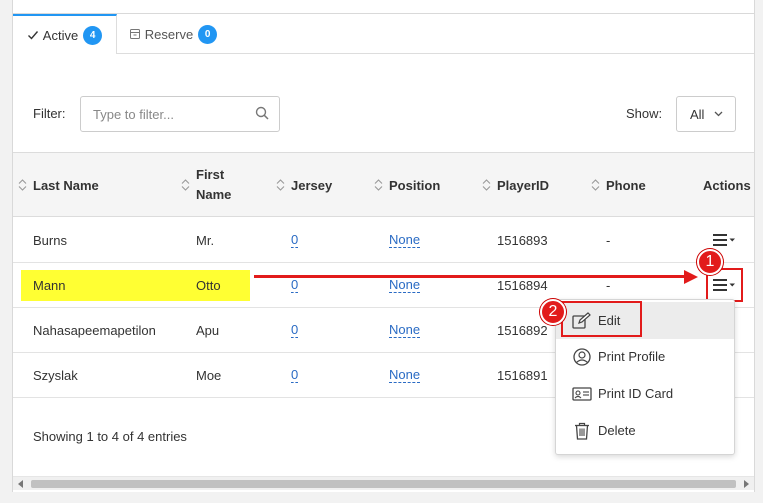 The width and height of the screenshot is (763, 503). Describe the element at coordinates (727, 185) in the screenshot. I see `column-header-actions: Actions` at that location.